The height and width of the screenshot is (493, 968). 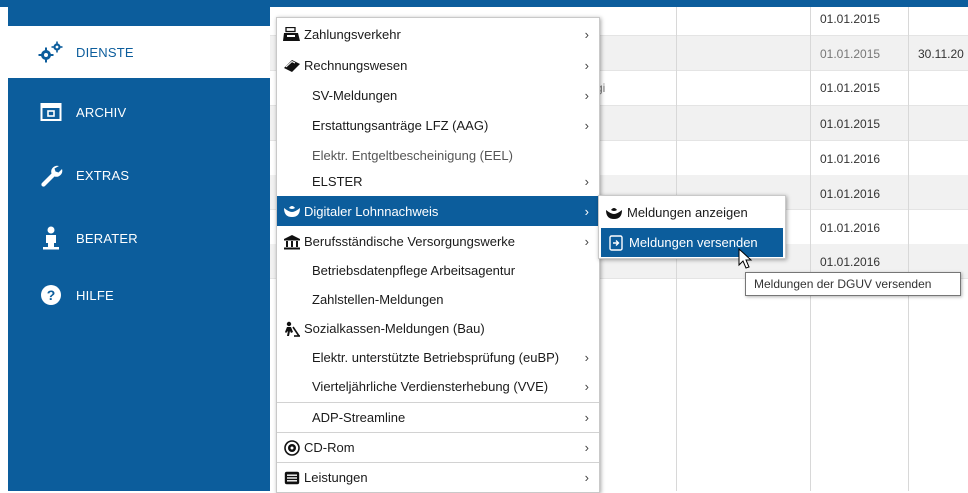 What do you see at coordinates (292, 35) in the screenshot?
I see `cash-register-icon` at bounding box center [292, 35].